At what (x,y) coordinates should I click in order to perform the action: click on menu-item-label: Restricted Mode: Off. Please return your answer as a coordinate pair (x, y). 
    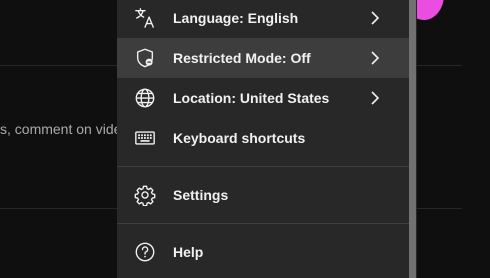
    Looking at the image, I should click on (242, 58).